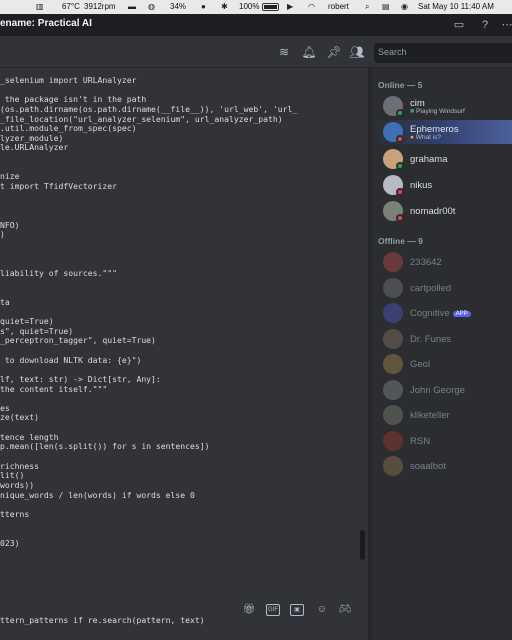 This screenshot has height=640, width=512. Describe the element at coordinates (400, 241) in the screenshot. I see `offline-section-header: Offline — 9` at that location.